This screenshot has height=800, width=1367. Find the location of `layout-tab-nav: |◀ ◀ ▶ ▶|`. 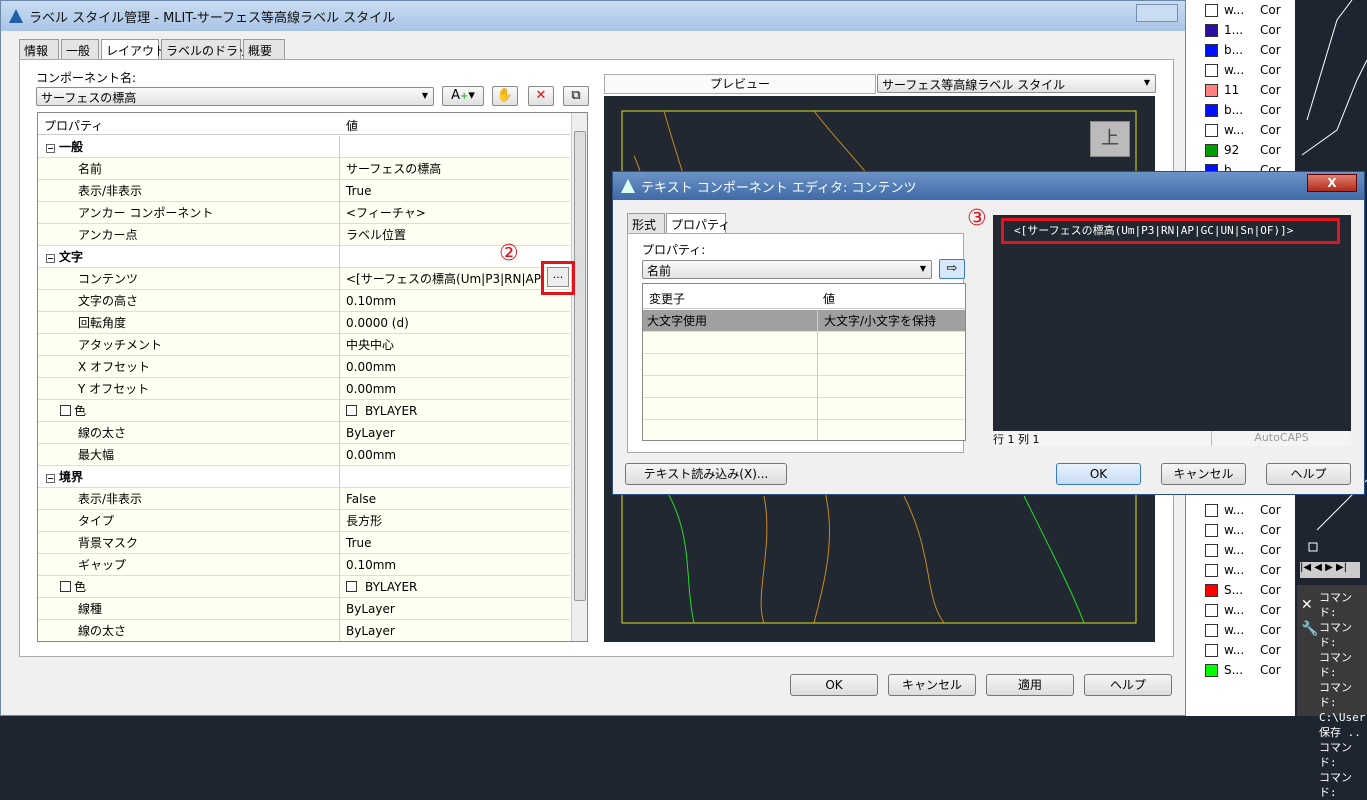

layout-tab-nav: |◀ ◀ ▶ ▶| is located at coordinates (1330, 570).